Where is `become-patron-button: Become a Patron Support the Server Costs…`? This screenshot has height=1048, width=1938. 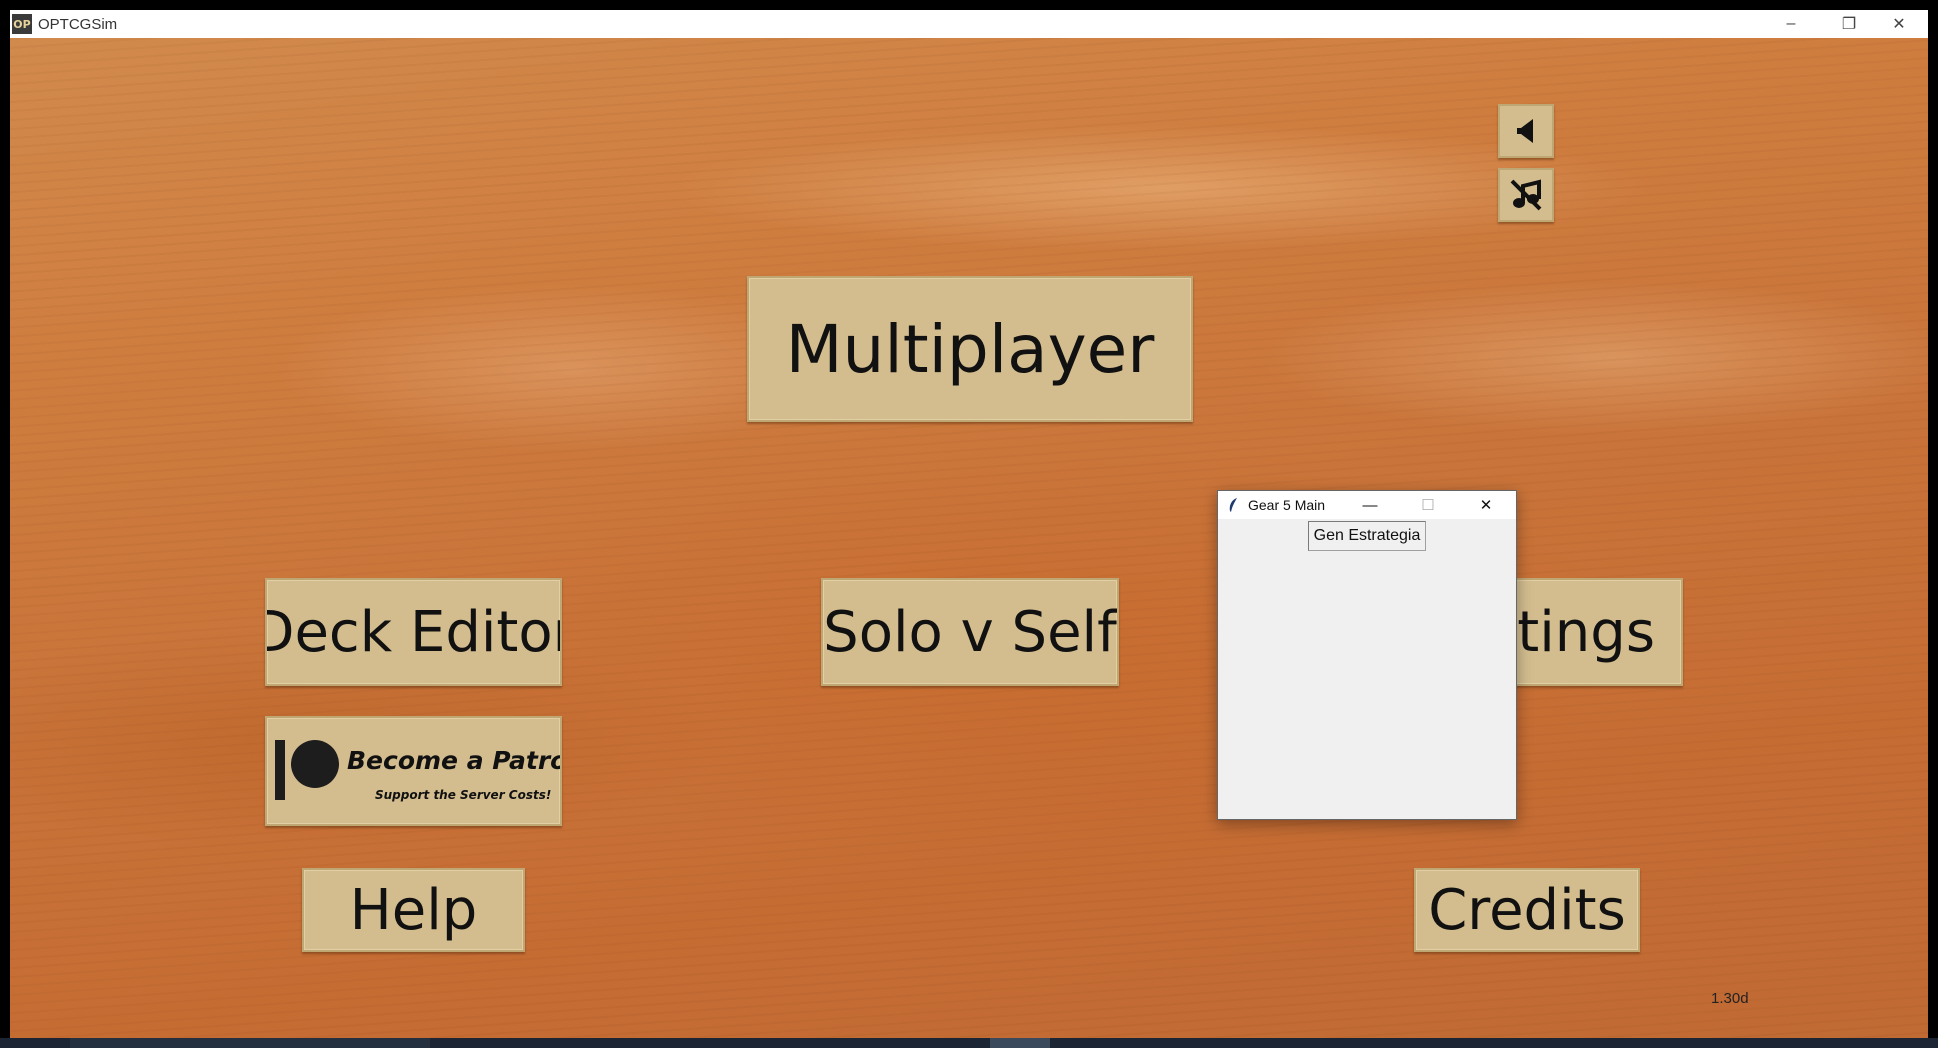
become-patron-button: Become a Patron Support the Server Costs… is located at coordinates (413, 771).